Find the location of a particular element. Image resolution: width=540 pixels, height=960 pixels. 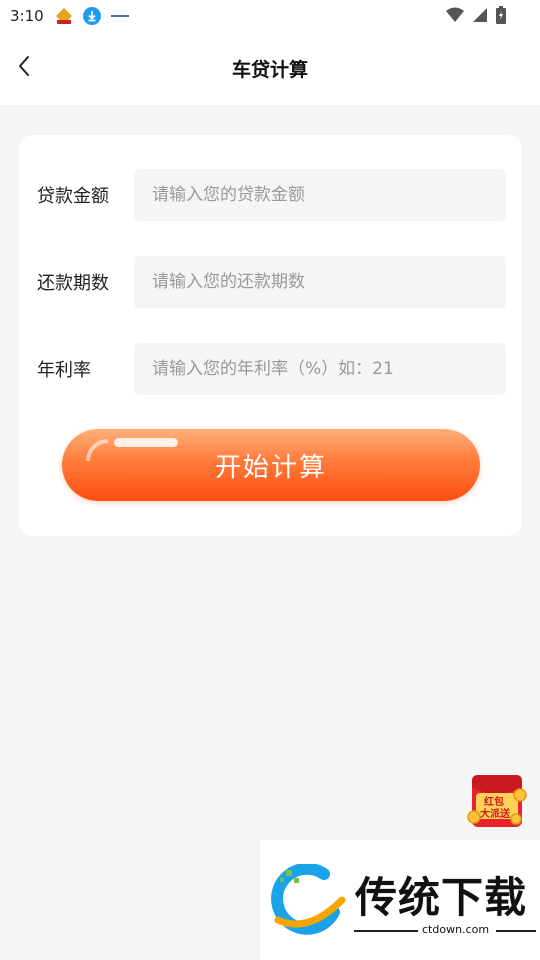

status-bar: 3:10 is located at coordinates (270, 16).